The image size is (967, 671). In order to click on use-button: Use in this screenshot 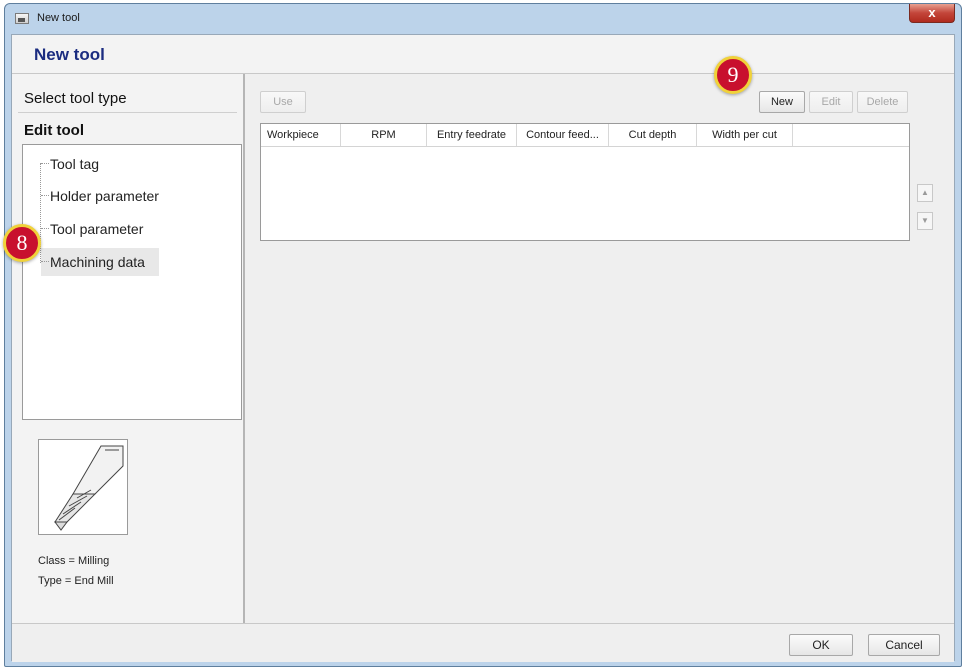, I will do `click(283, 102)`.